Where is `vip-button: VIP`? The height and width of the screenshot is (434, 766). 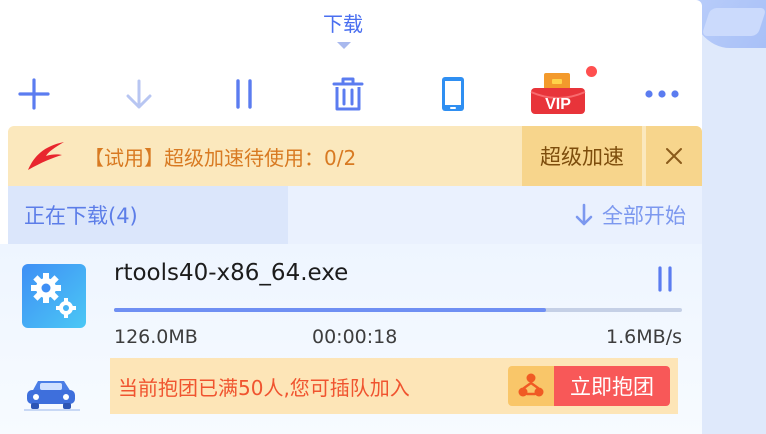 vip-button: VIP is located at coordinates (559, 94).